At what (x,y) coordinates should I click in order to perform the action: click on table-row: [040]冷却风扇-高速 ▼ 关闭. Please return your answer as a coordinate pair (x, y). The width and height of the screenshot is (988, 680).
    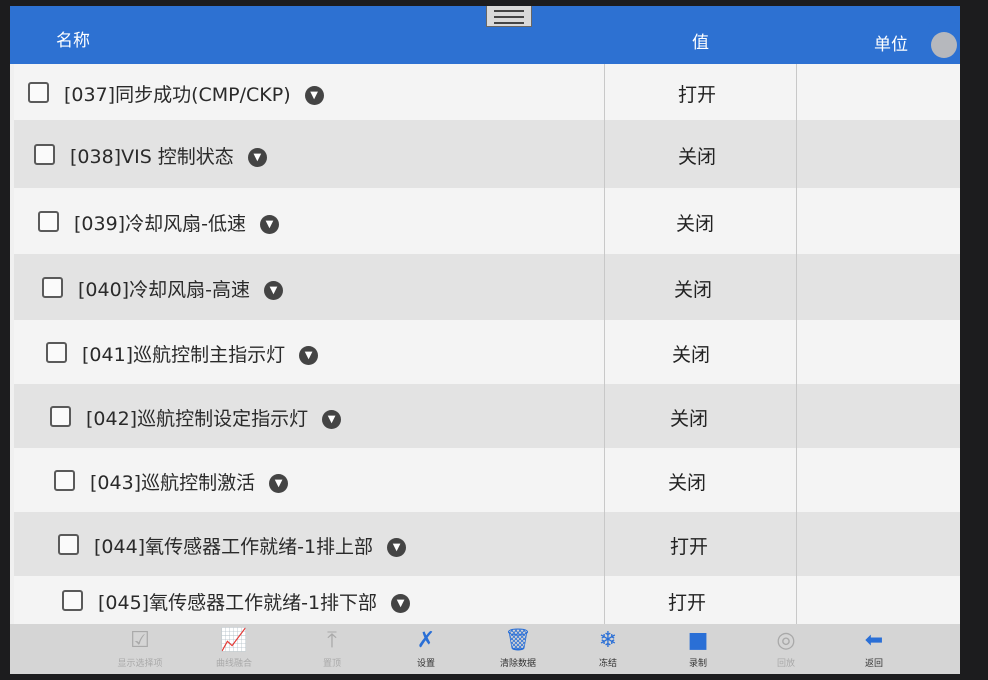
    Looking at the image, I should click on (487, 287).